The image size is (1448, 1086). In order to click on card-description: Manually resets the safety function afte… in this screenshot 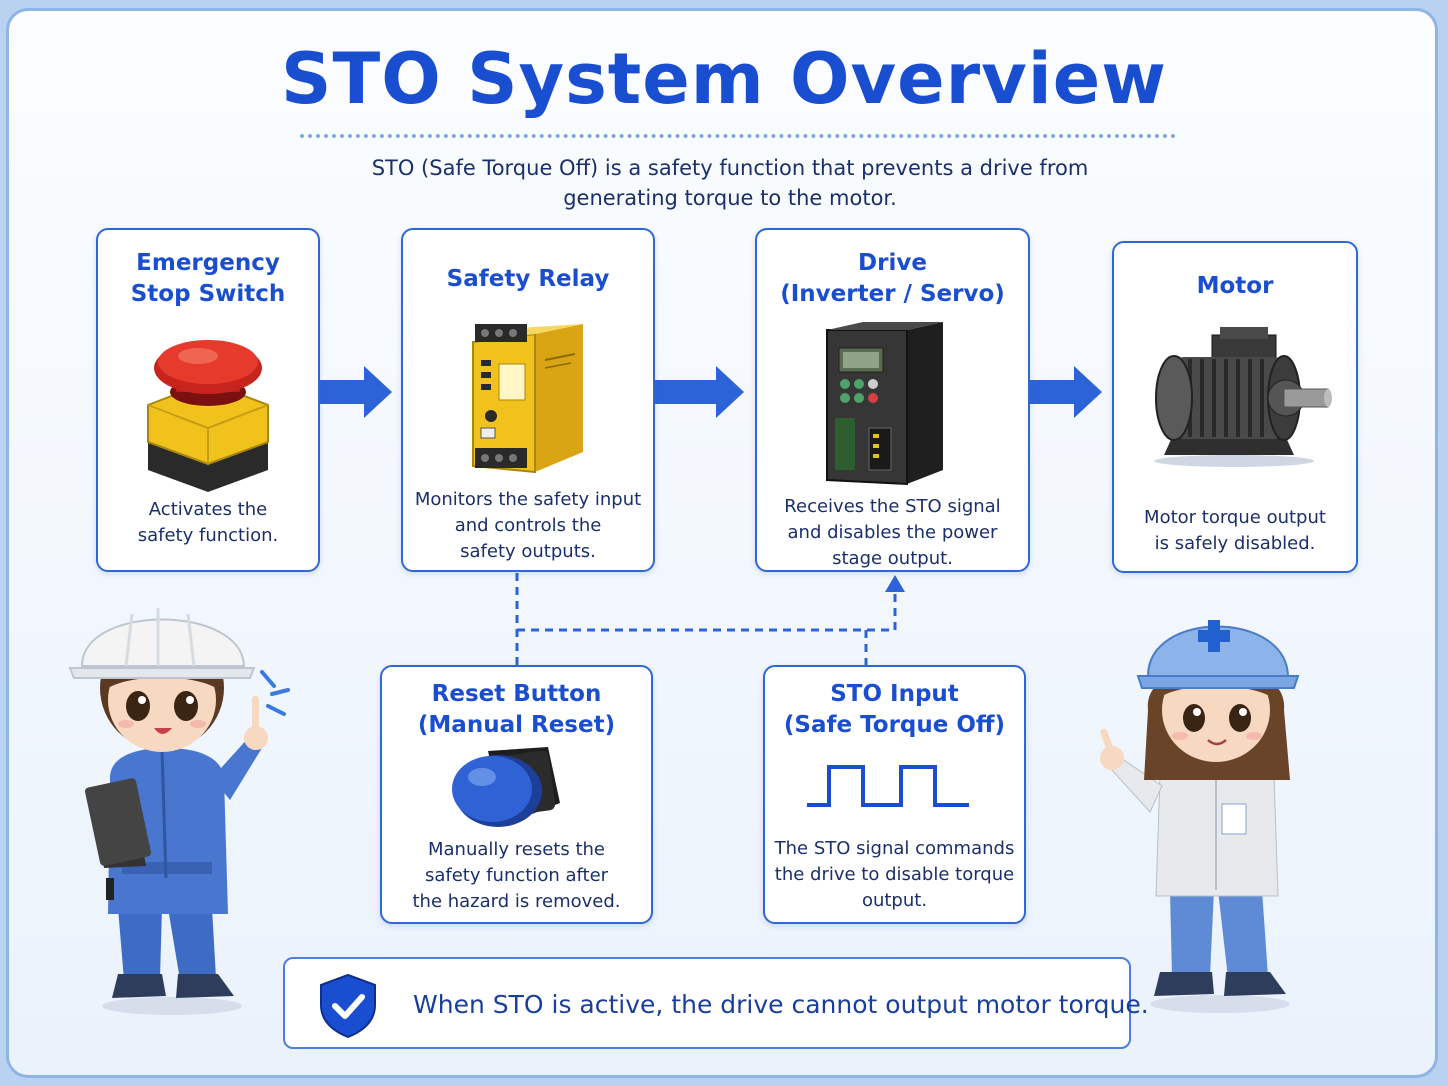, I will do `click(516, 875)`.